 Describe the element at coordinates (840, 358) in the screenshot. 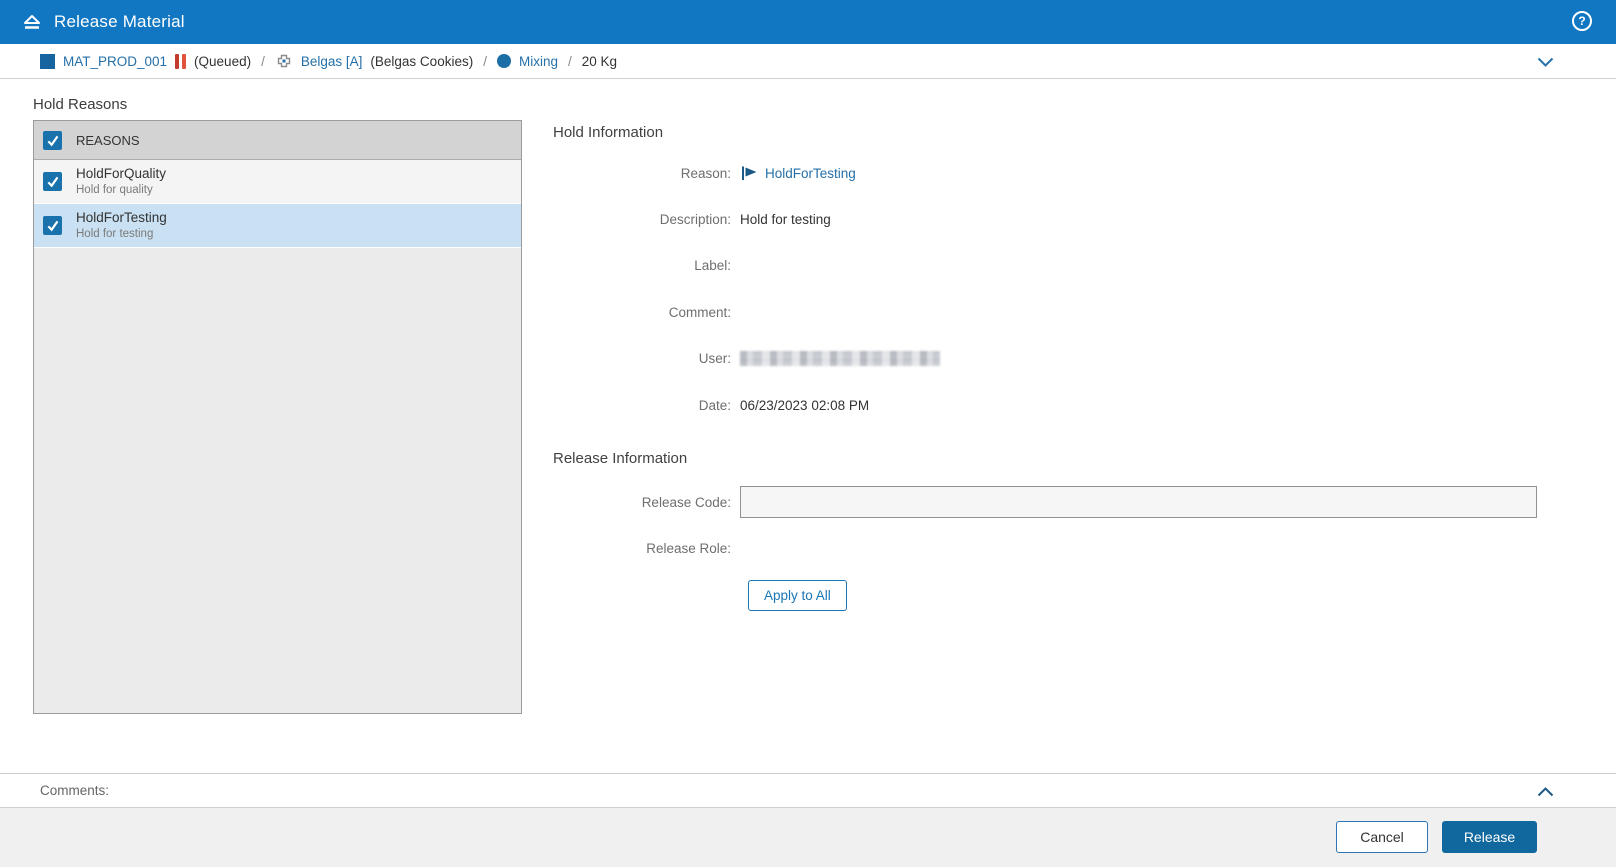

I see `user-value-redacted` at that location.